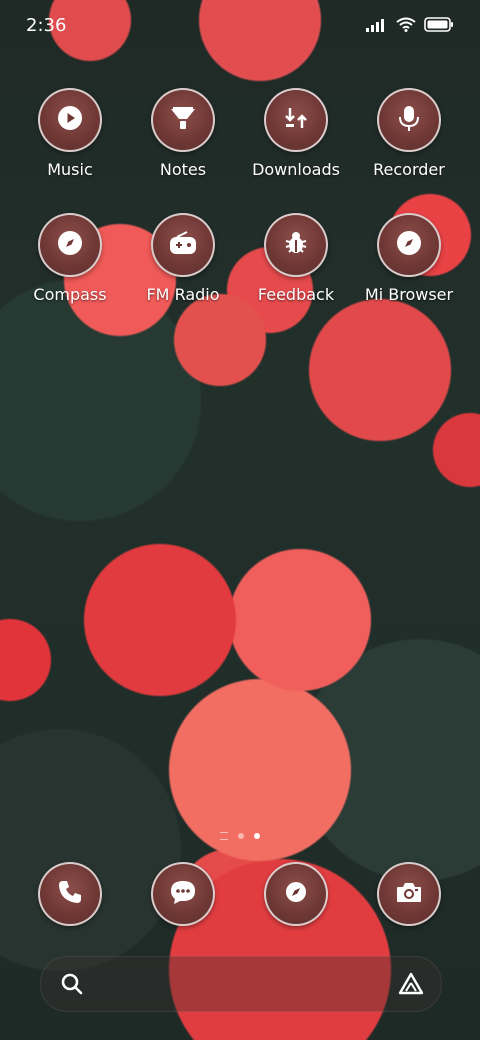 This screenshot has height=1040, width=480. Describe the element at coordinates (72, 986) in the screenshot. I see `search-icon` at that location.